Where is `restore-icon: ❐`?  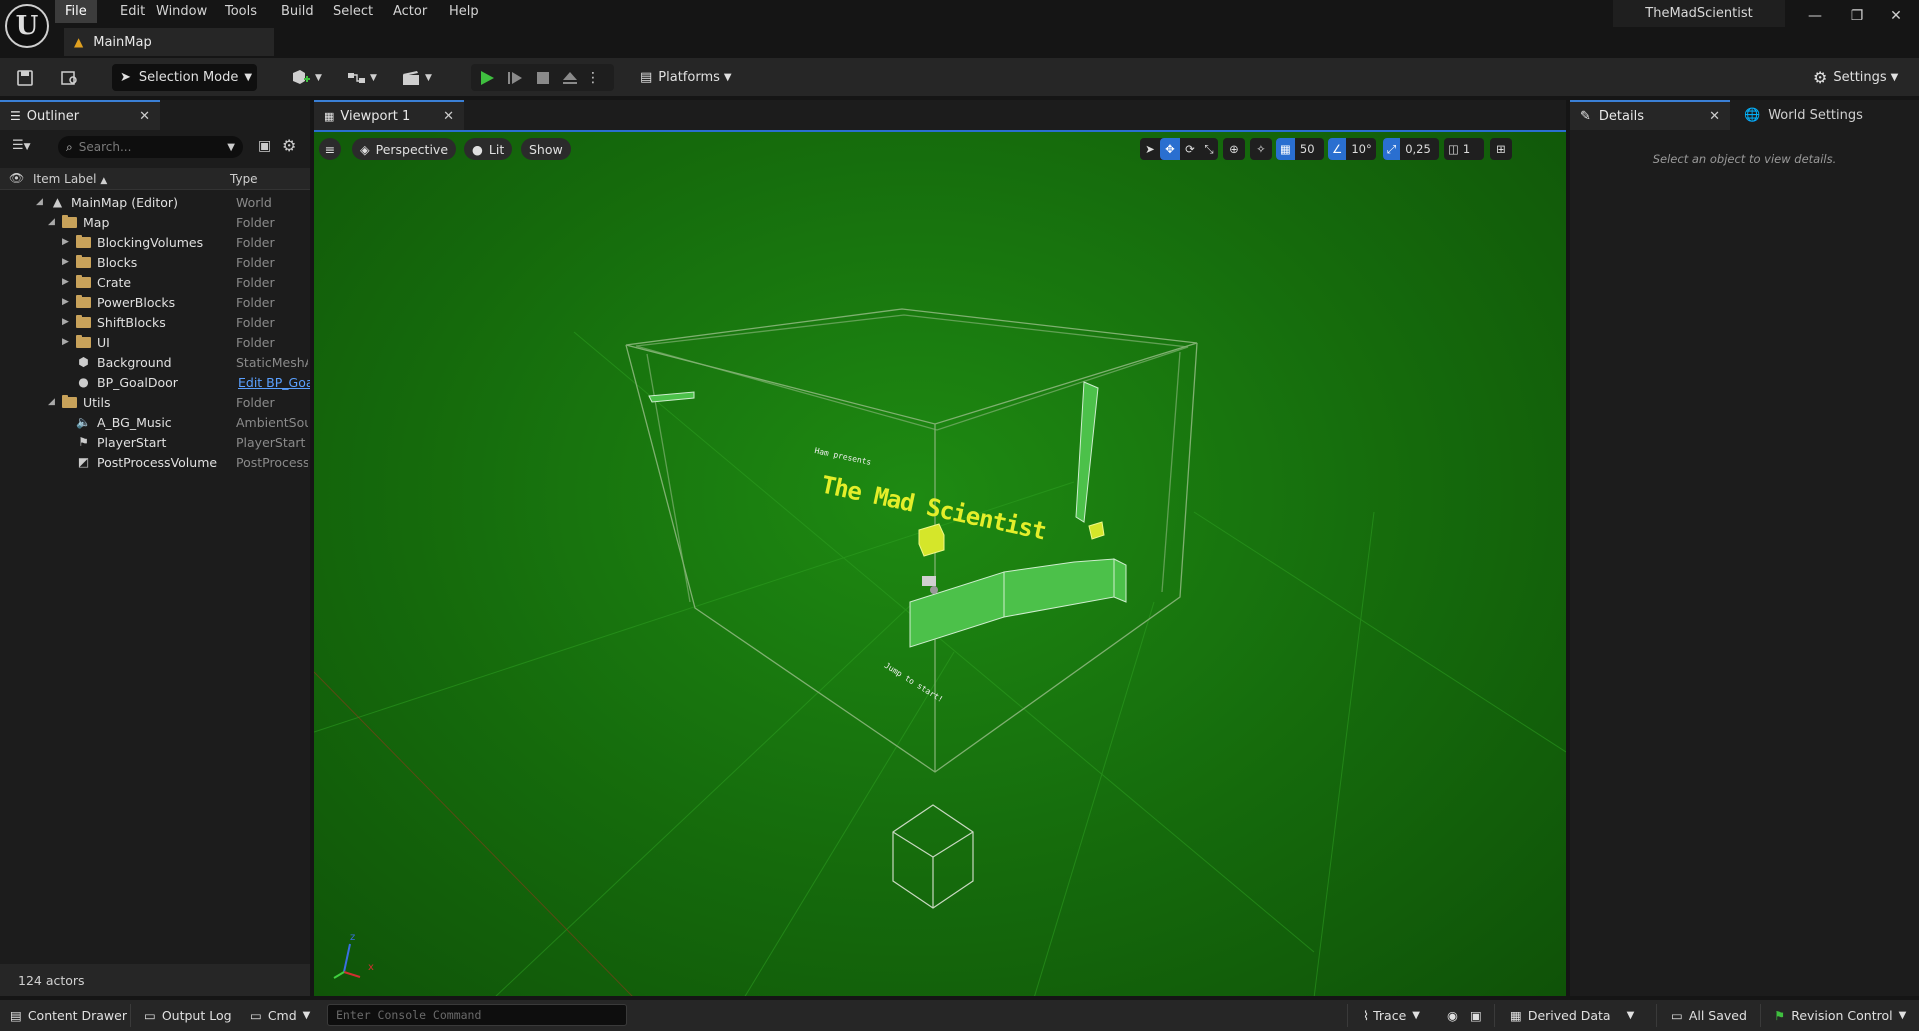 restore-icon: ❐ is located at coordinates (1857, 16).